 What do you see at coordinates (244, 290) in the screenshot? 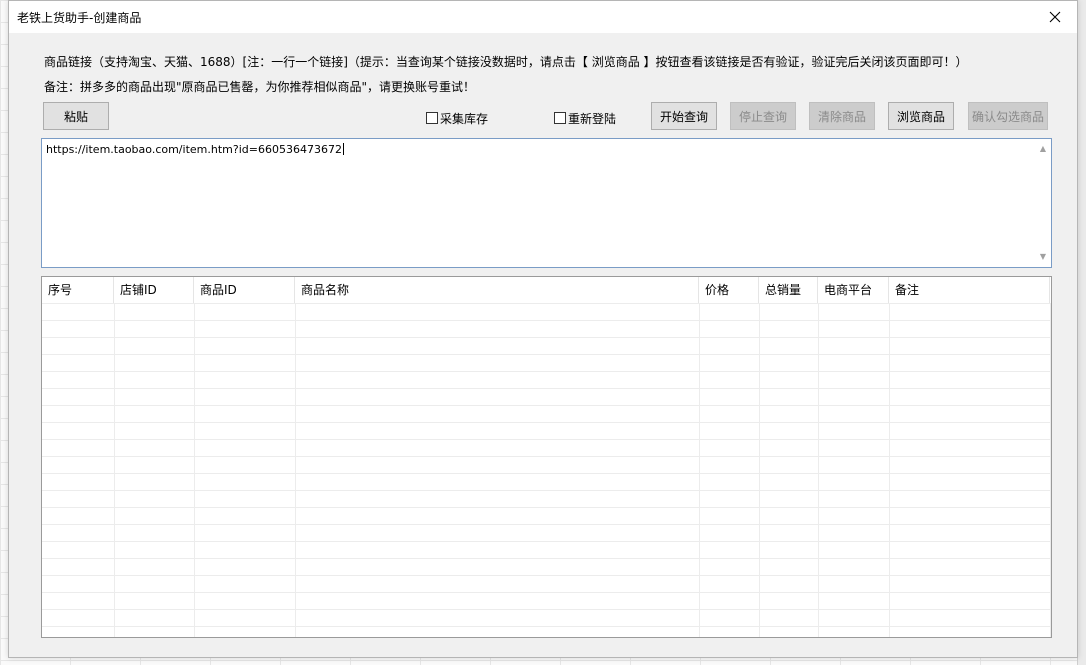
I see `column-header-product-id: 商品ID` at bounding box center [244, 290].